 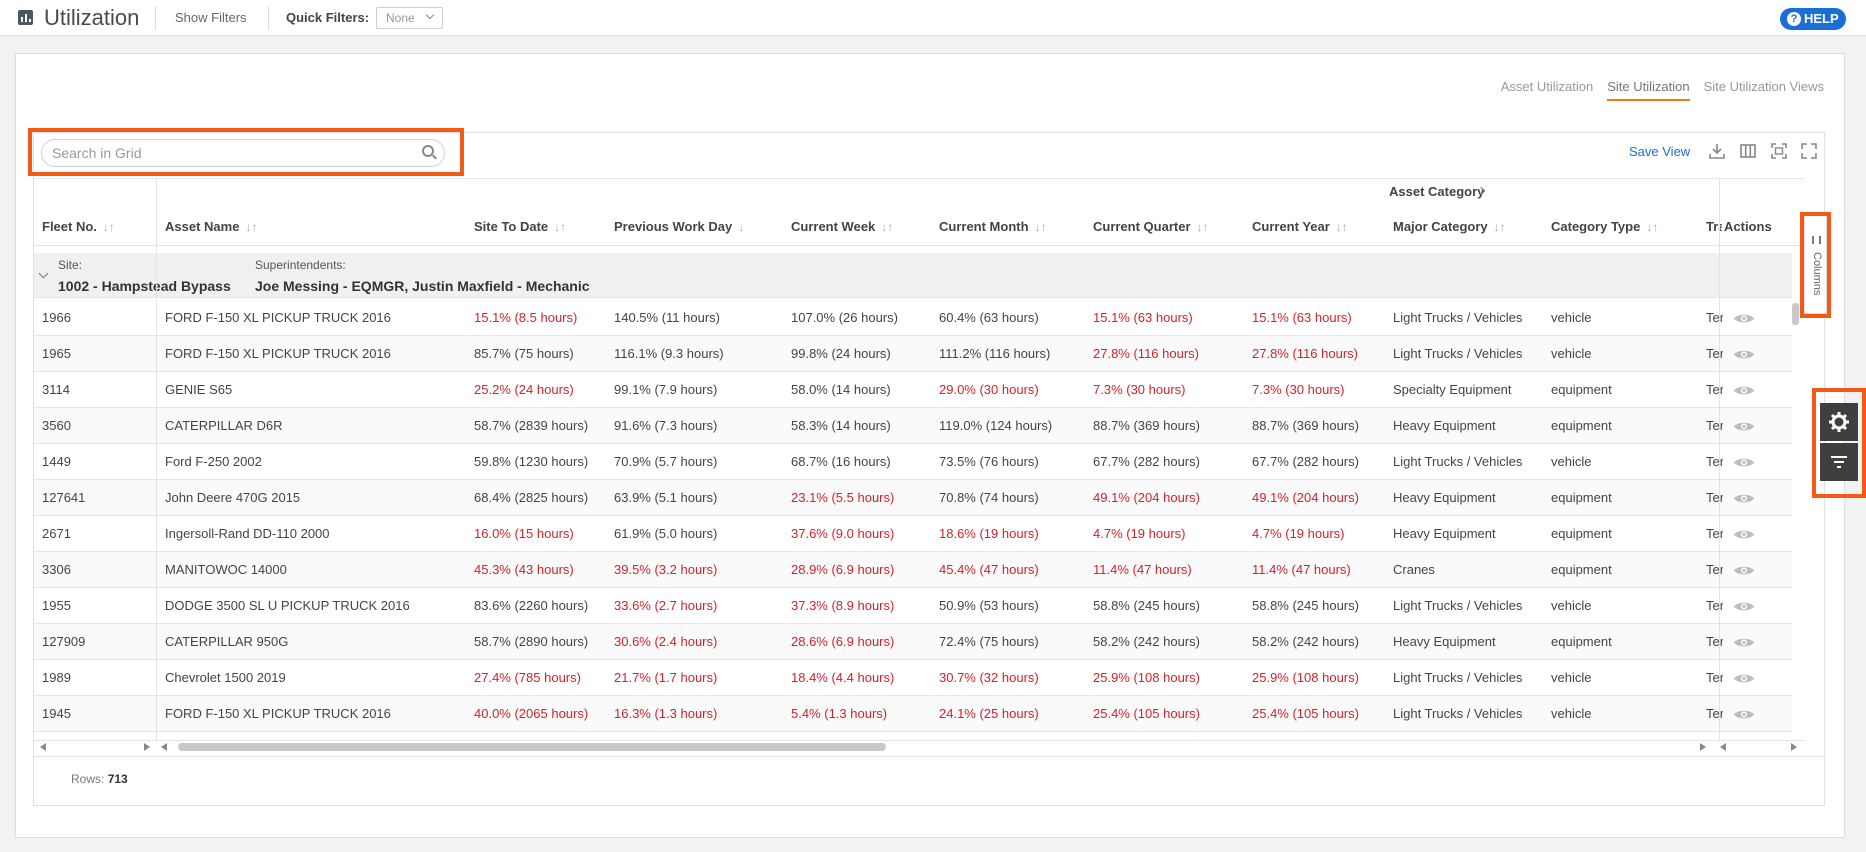 What do you see at coordinates (278, 353) in the screenshot?
I see `cell-name: FORD F-150 XL PICKUP TRUCK 2016` at bounding box center [278, 353].